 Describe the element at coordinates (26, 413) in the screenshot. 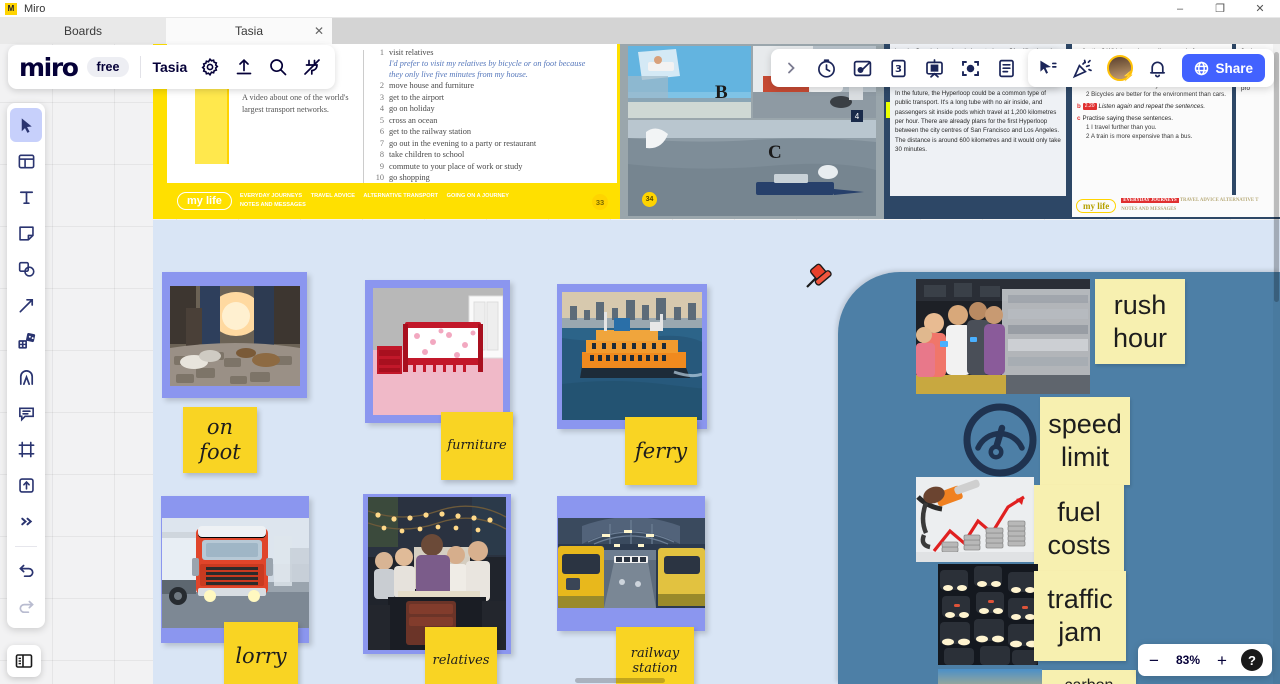

I see `comment-tool` at that location.